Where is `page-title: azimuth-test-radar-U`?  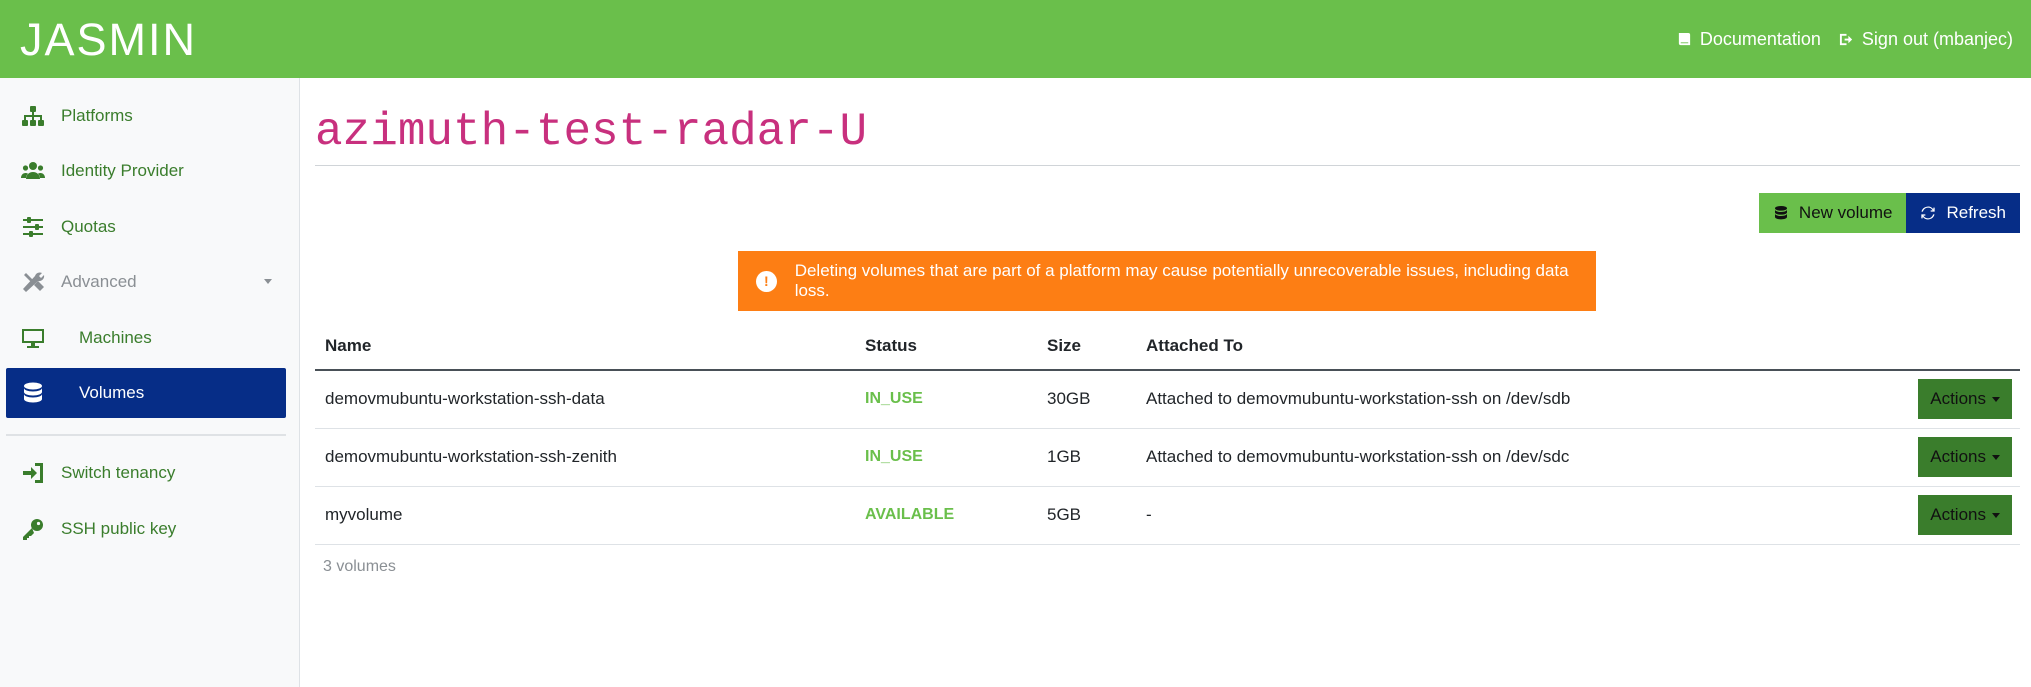 page-title: azimuth-test-radar-U is located at coordinates (591, 132).